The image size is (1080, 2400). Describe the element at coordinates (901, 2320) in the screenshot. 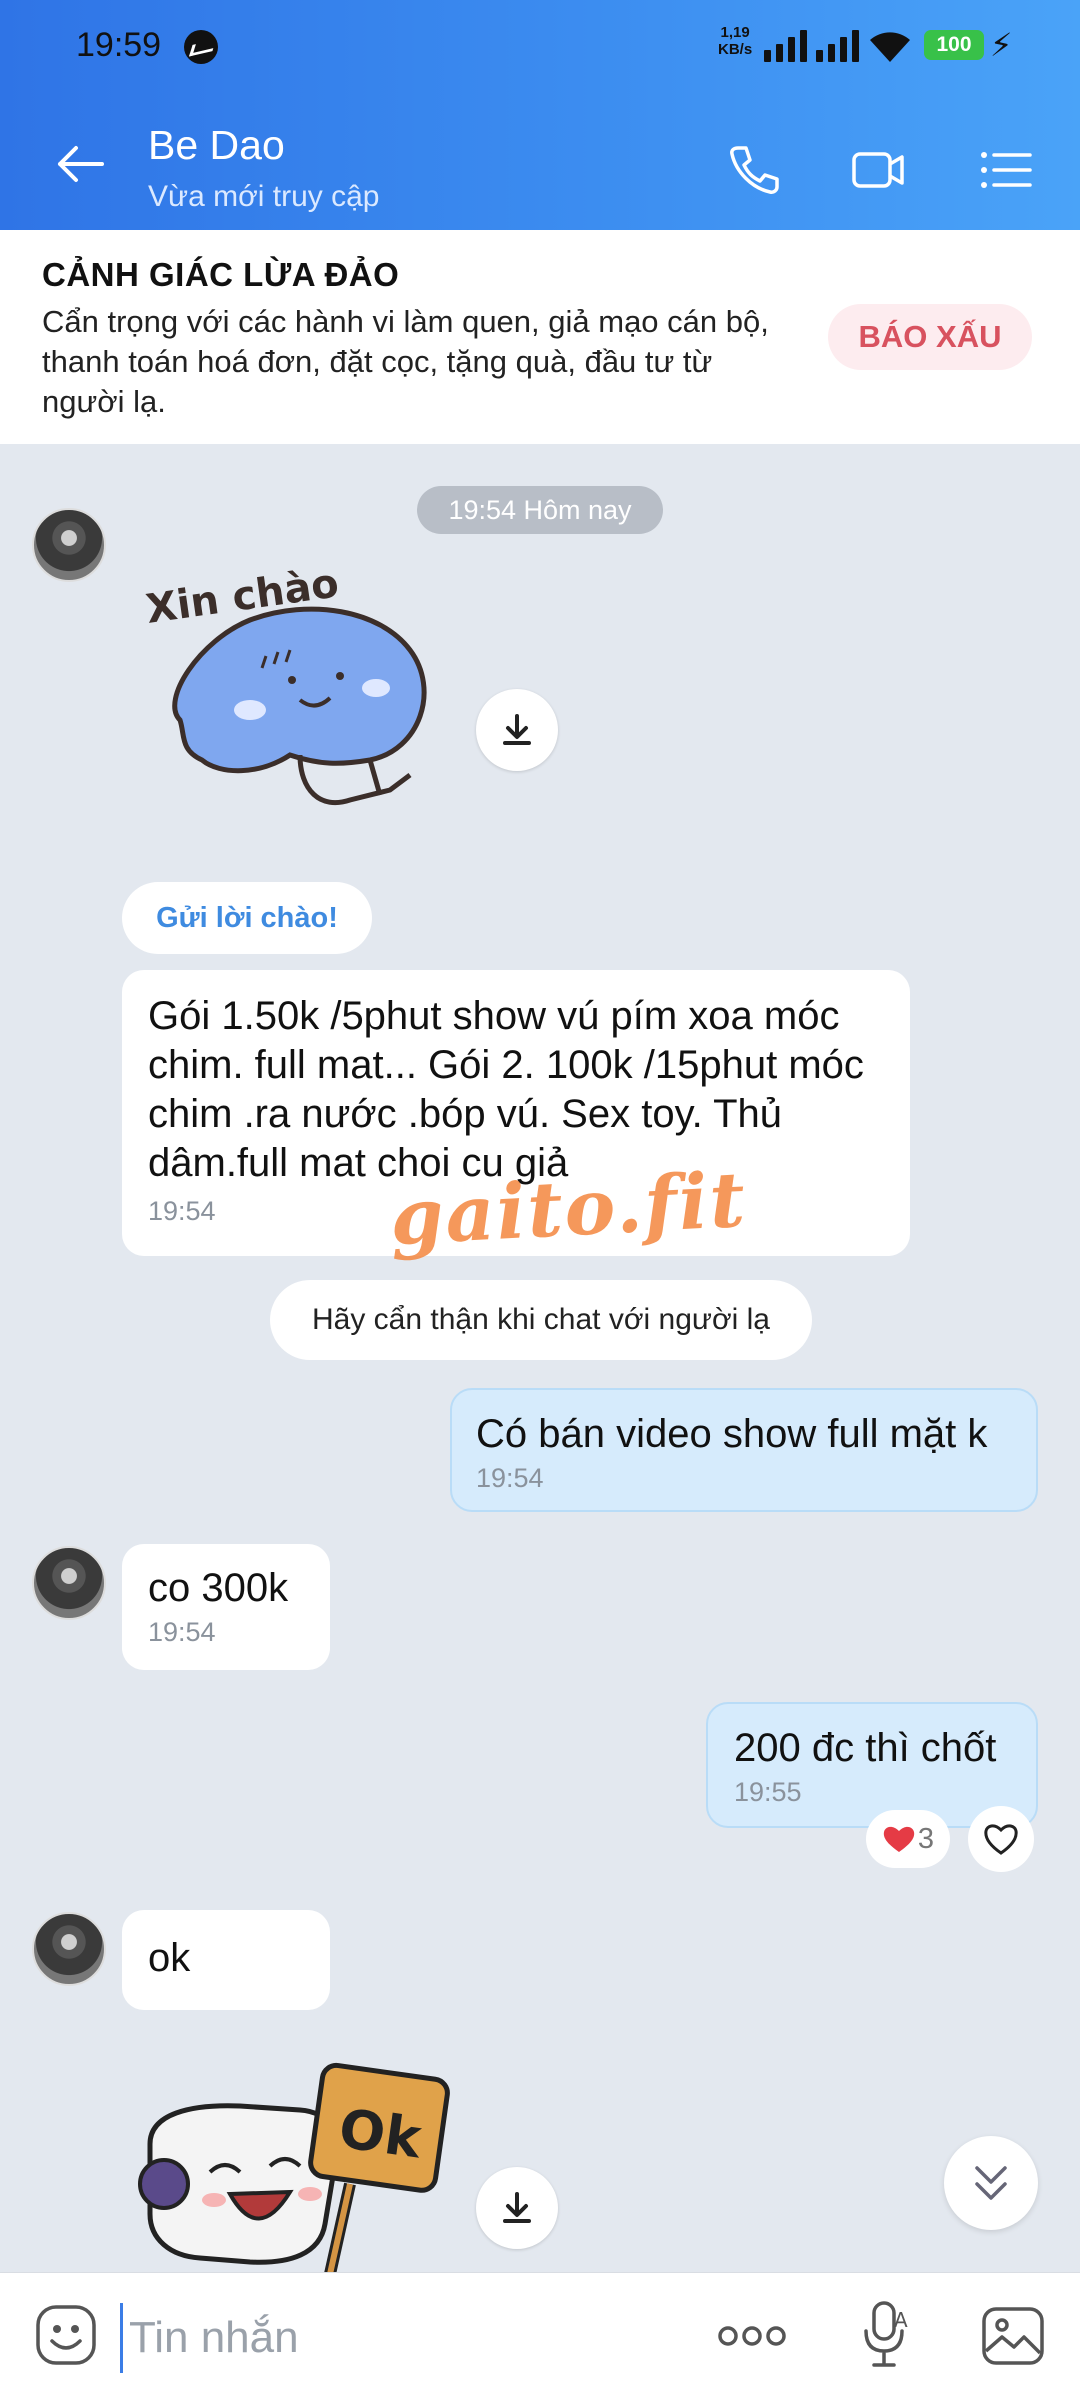

I see `svg-text: A` at that location.